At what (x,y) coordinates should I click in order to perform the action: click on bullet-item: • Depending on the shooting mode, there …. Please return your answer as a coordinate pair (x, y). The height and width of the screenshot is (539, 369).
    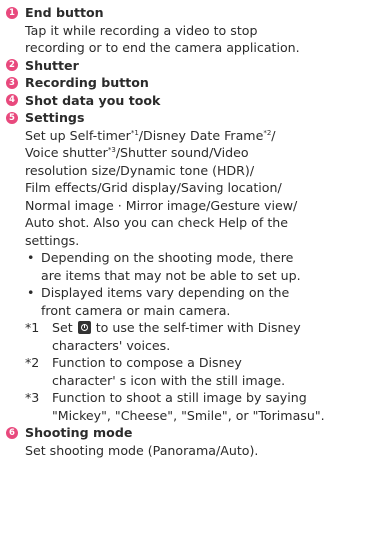
    Looking at the image, I should click on (194, 266).